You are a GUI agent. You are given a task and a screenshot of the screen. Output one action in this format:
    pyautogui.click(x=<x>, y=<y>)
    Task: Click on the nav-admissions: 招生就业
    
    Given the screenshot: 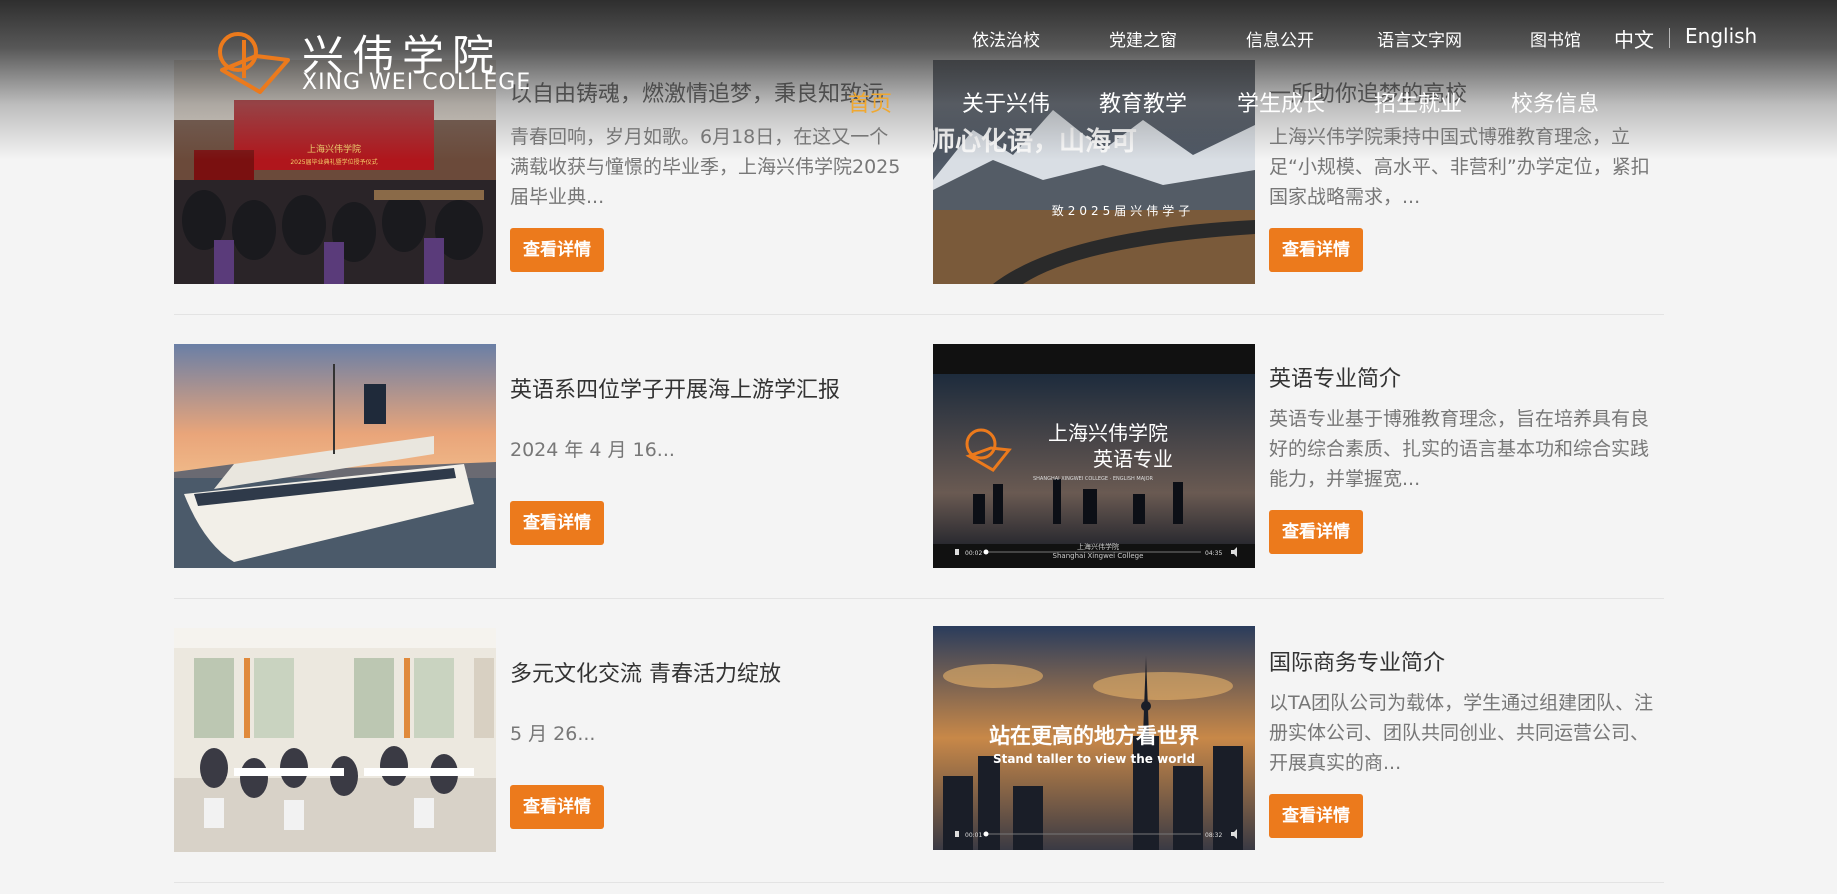 What is the action you would take?
    pyautogui.click(x=1418, y=102)
    